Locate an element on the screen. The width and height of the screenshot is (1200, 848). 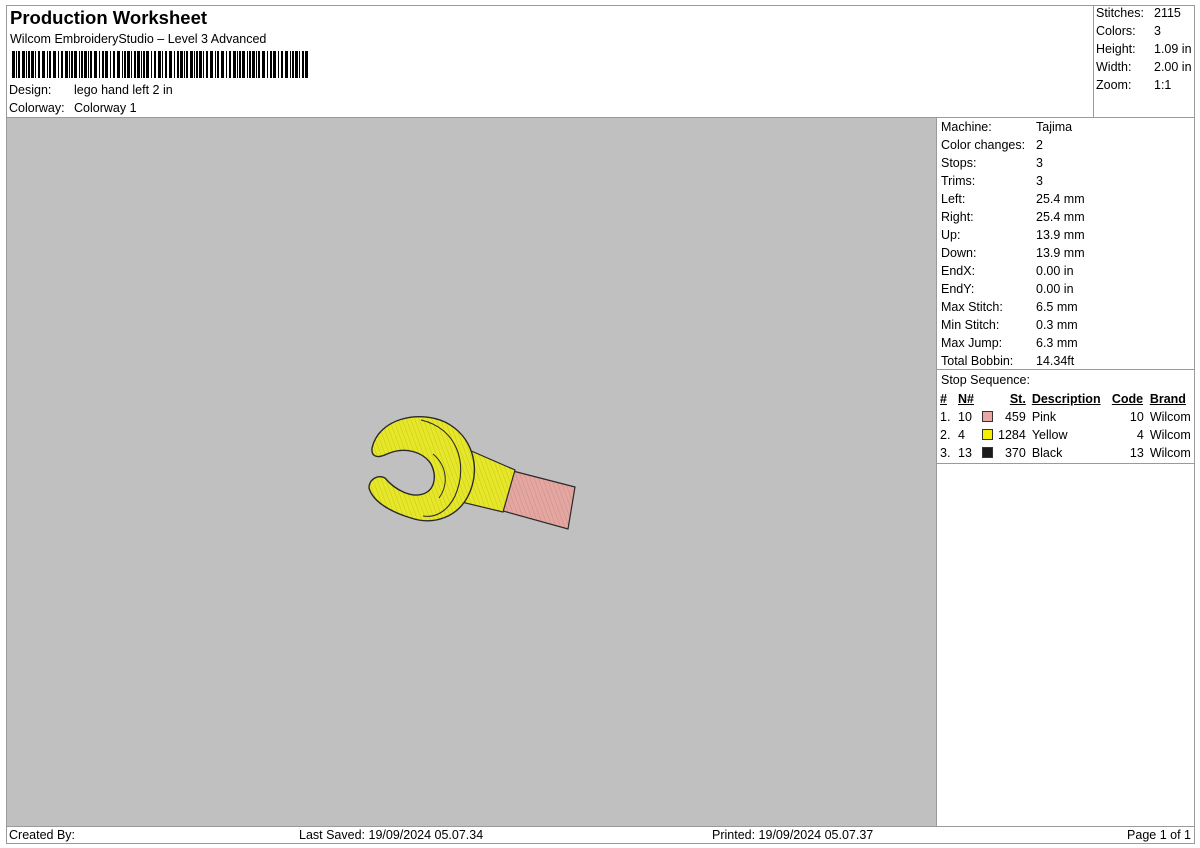
row-needle: 4 is located at coordinates (961, 435).